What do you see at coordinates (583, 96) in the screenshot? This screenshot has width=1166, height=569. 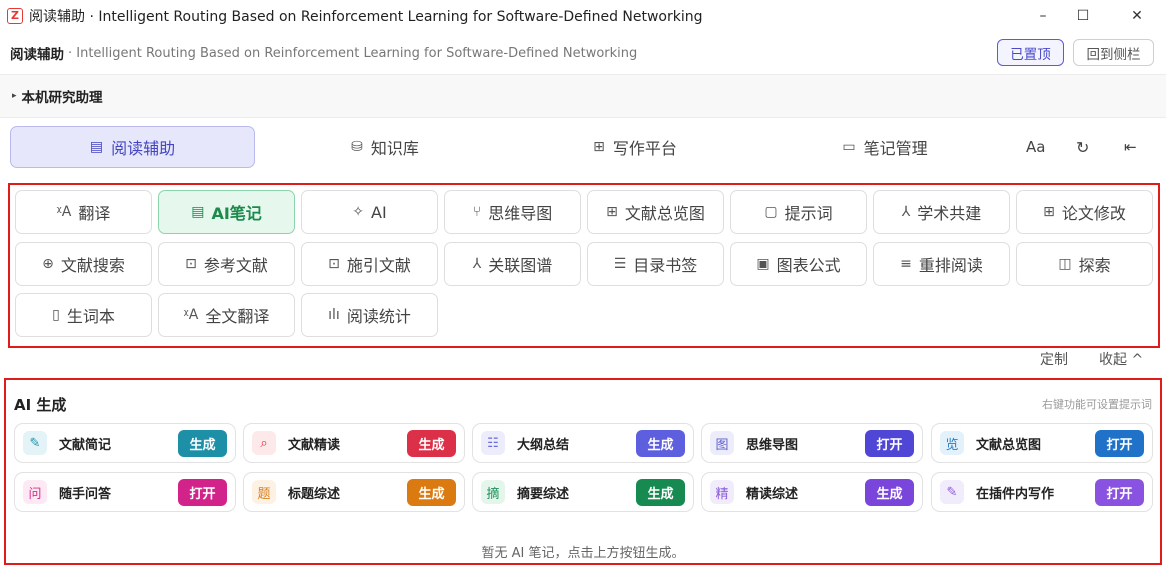 I see `research-assistant-toggle: ▸ 本机研究助理` at bounding box center [583, 96].